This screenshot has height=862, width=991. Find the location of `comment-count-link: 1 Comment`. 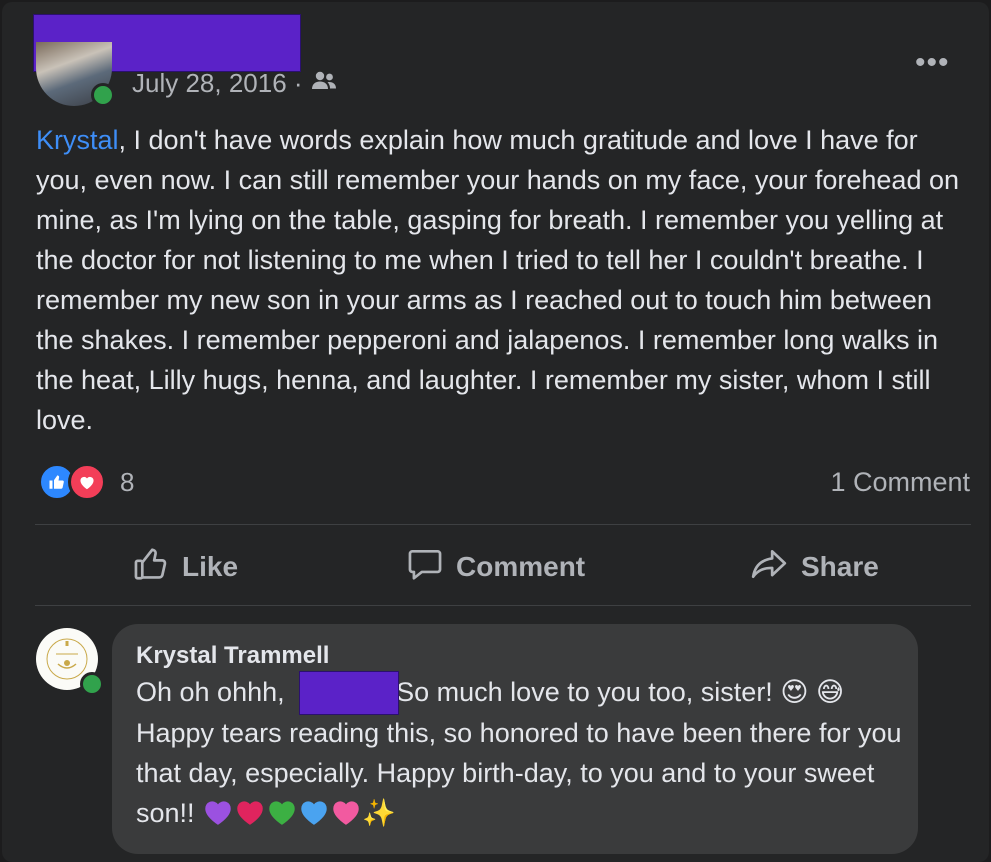

comment-count-link: 1 Comment is located at coordinates (900, 482).